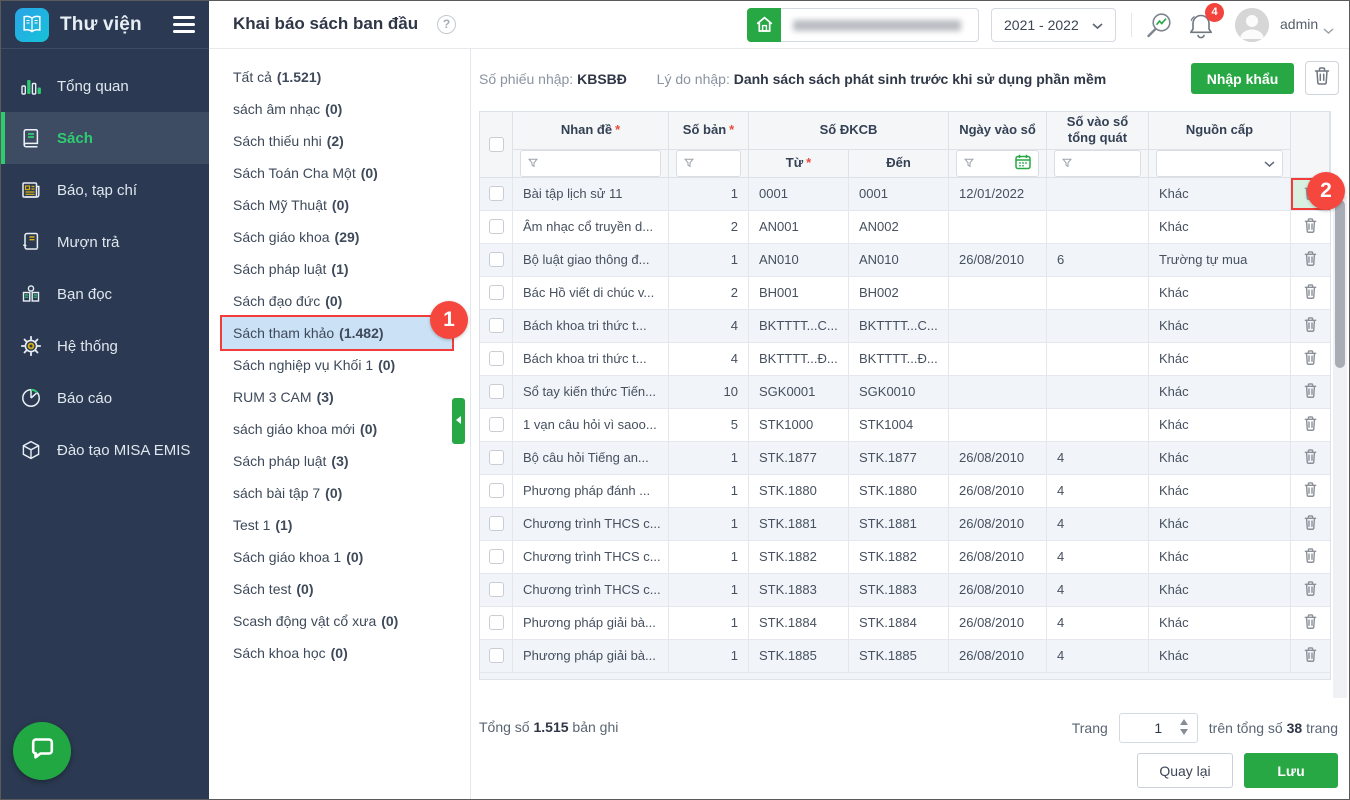 The width and height of the screenshot is (1350, 800). Describe the element at coordinates (337, 141) in the screenshot. I see `category-item: Sách thiếu nhi (2)` at that location.